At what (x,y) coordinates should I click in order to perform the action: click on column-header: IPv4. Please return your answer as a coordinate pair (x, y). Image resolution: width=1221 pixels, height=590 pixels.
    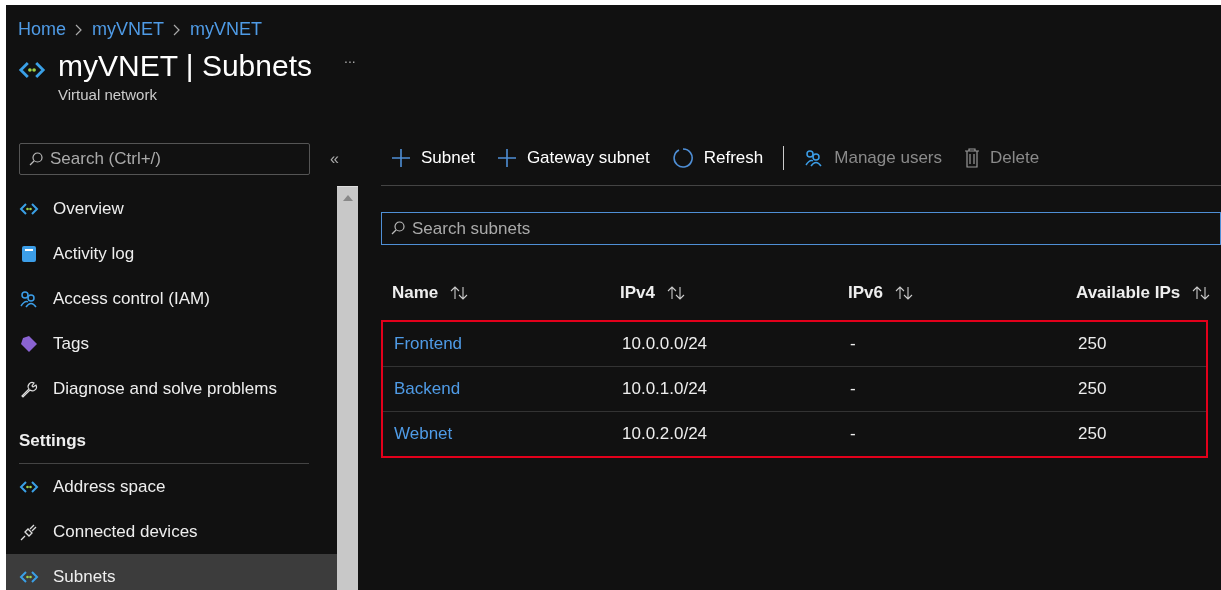
    Looking at the image, I should click on (637, 293).